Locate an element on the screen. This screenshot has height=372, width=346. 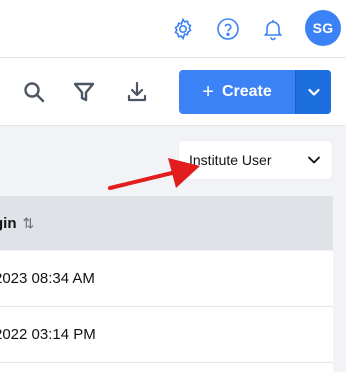
table-row: 2022 03:14 PM is located at coordinates (166, 335).